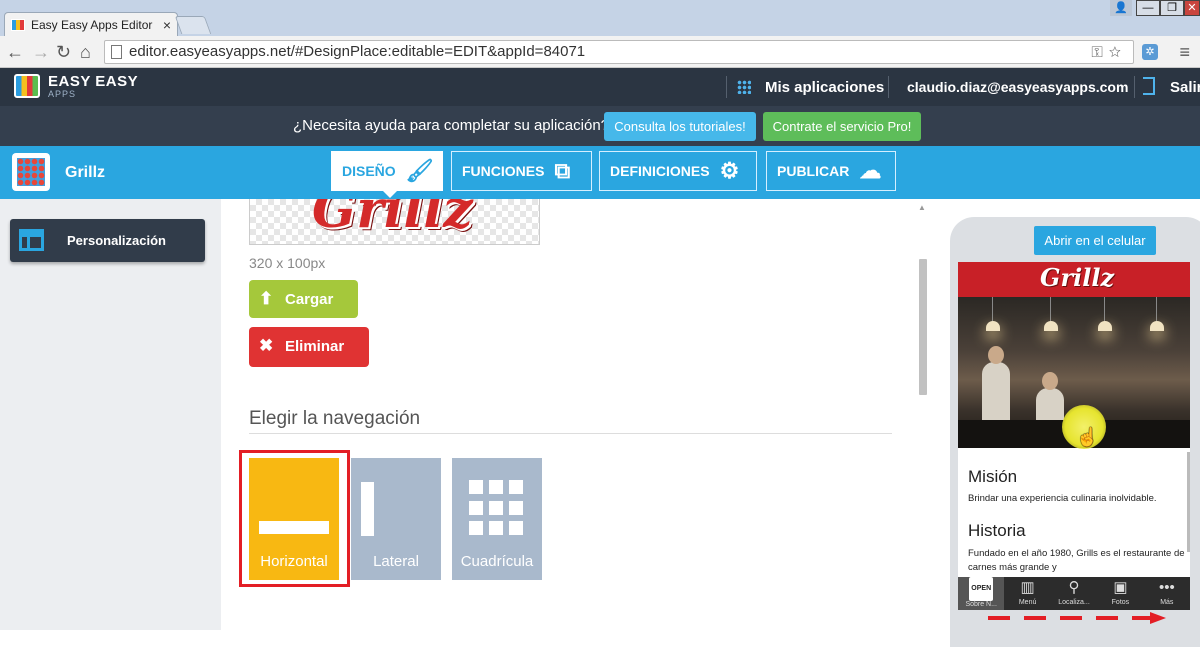  I want to click on upload-button: ⬆ Cargar, so click(303, 299).